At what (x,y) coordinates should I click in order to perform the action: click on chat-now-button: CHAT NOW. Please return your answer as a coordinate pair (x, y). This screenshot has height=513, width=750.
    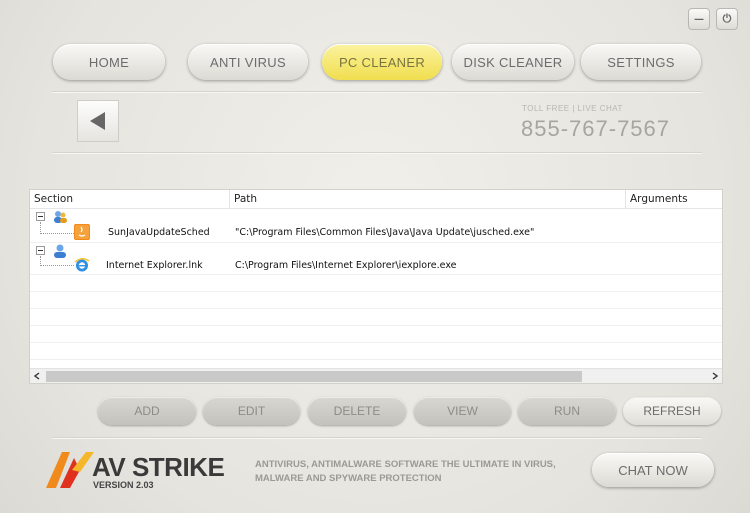
    Looking at the image, I should click on (653, 470).